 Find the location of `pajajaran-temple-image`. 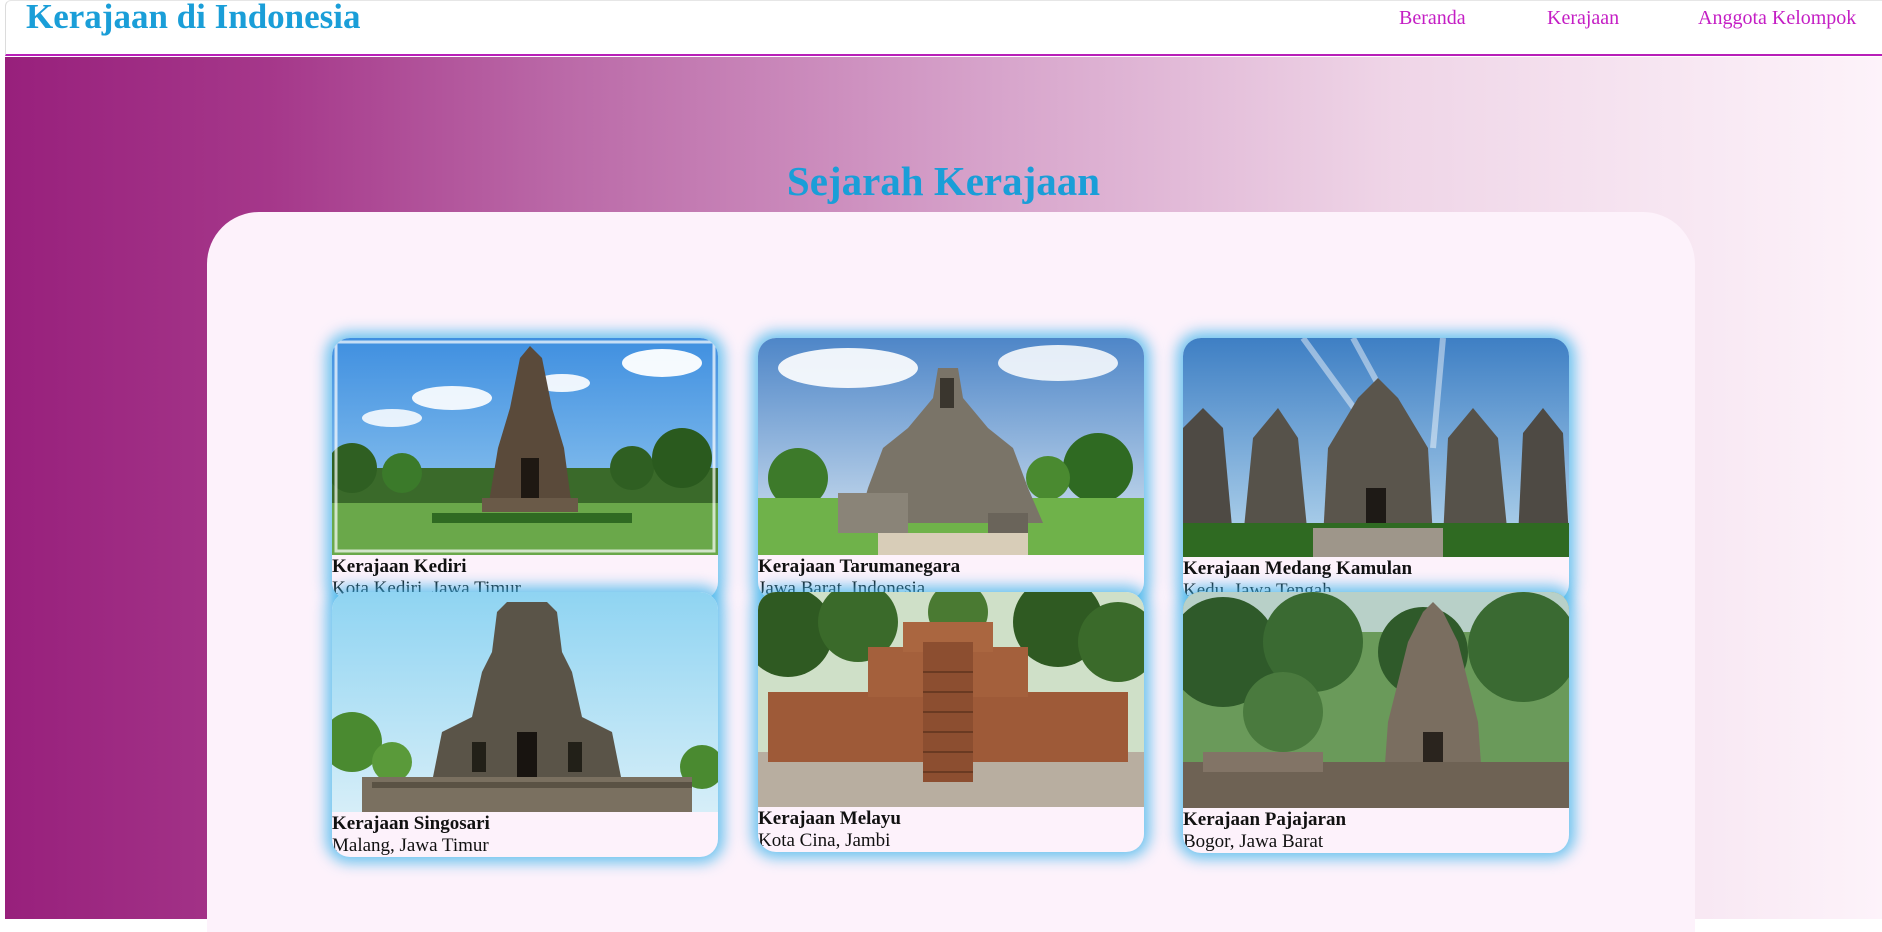

pajajaran-temple-image is located at coordinates (1376, 700).